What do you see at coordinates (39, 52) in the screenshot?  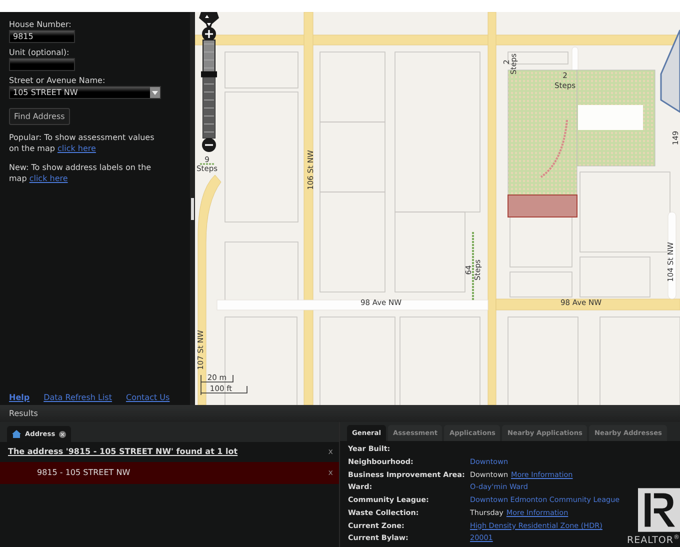 I see `field-label: Unit (optional):` at bounding box center [39, 52].